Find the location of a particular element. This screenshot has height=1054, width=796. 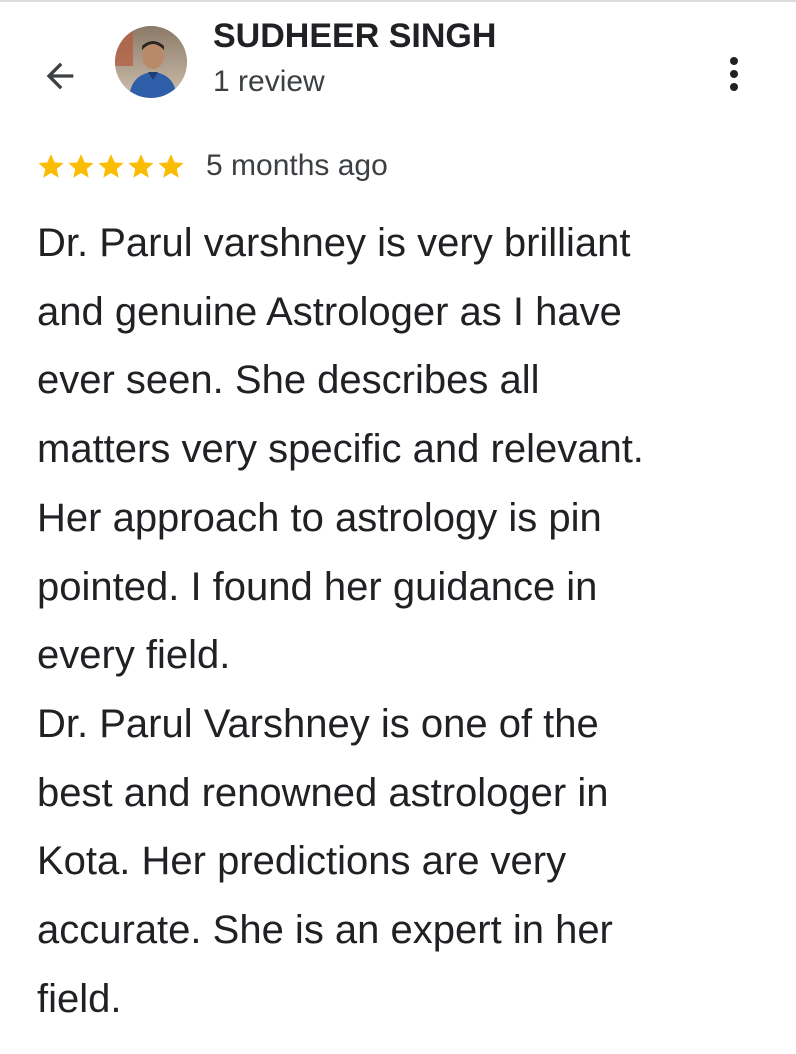

avatar is located at coordinates (151, 62).